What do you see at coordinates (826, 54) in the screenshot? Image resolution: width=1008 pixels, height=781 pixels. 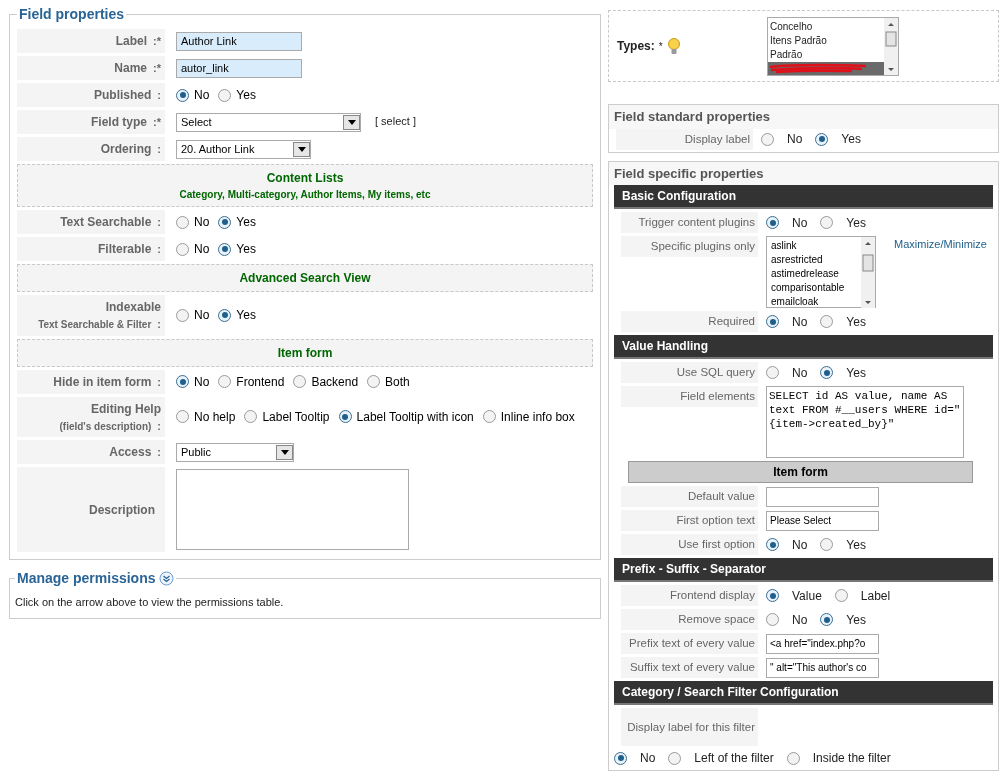 I see `list-item: Padrão` at bounding box center [826, 54].